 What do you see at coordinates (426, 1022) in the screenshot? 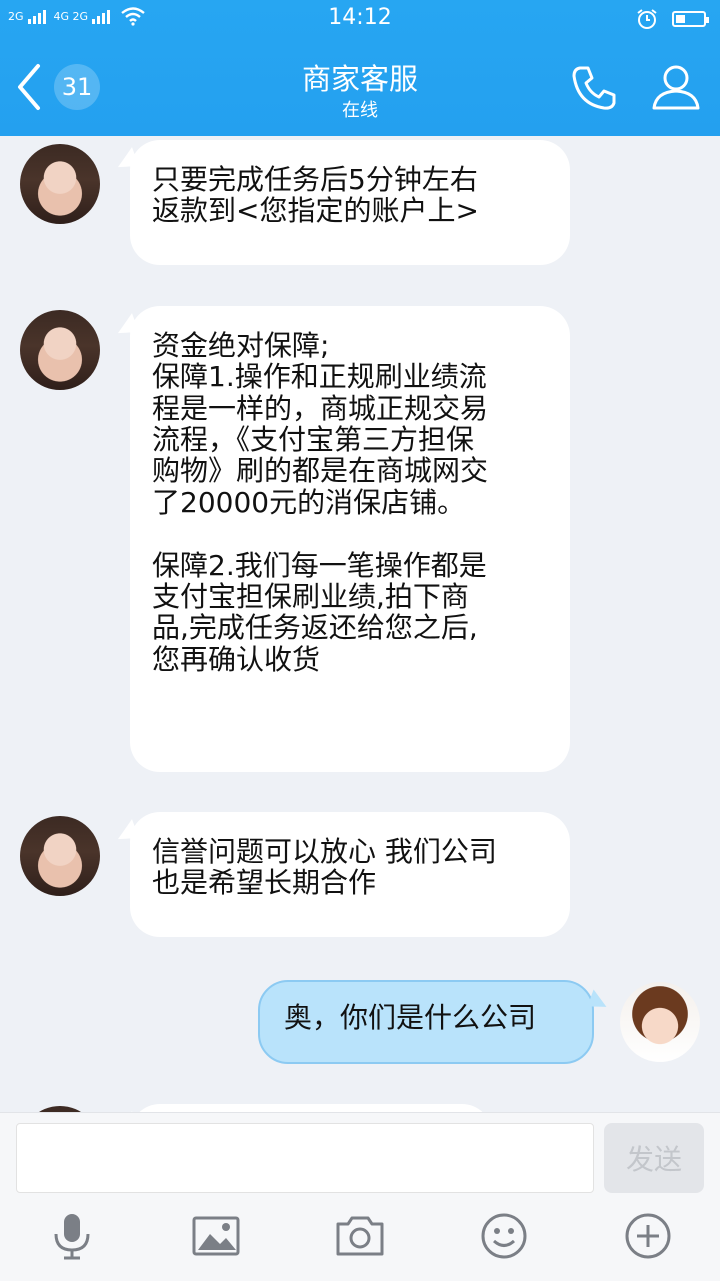
I see `message-bubble: 奥，你们是什么公司` at bounding box center [426, 1022].